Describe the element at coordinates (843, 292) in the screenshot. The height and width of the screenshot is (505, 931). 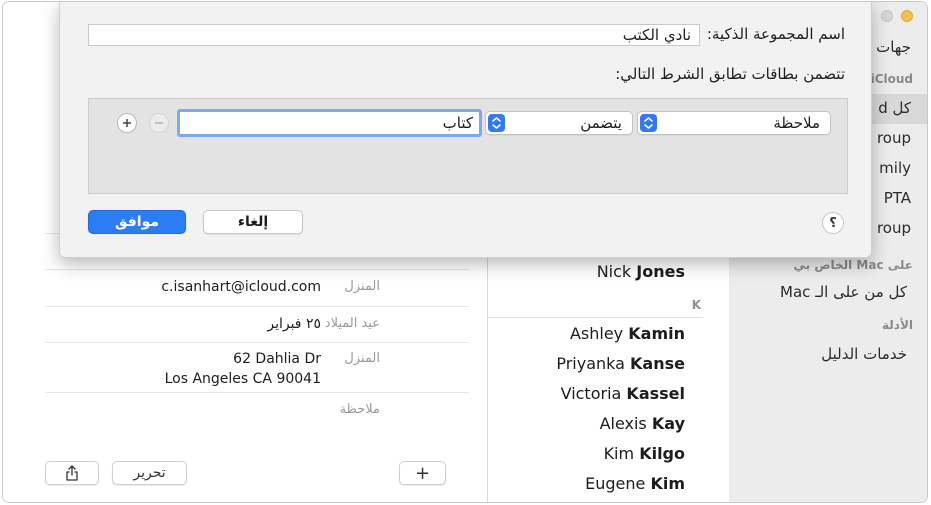
I see `sidebar-item-all-on-mac: كل من على الـ Mac` at that location.